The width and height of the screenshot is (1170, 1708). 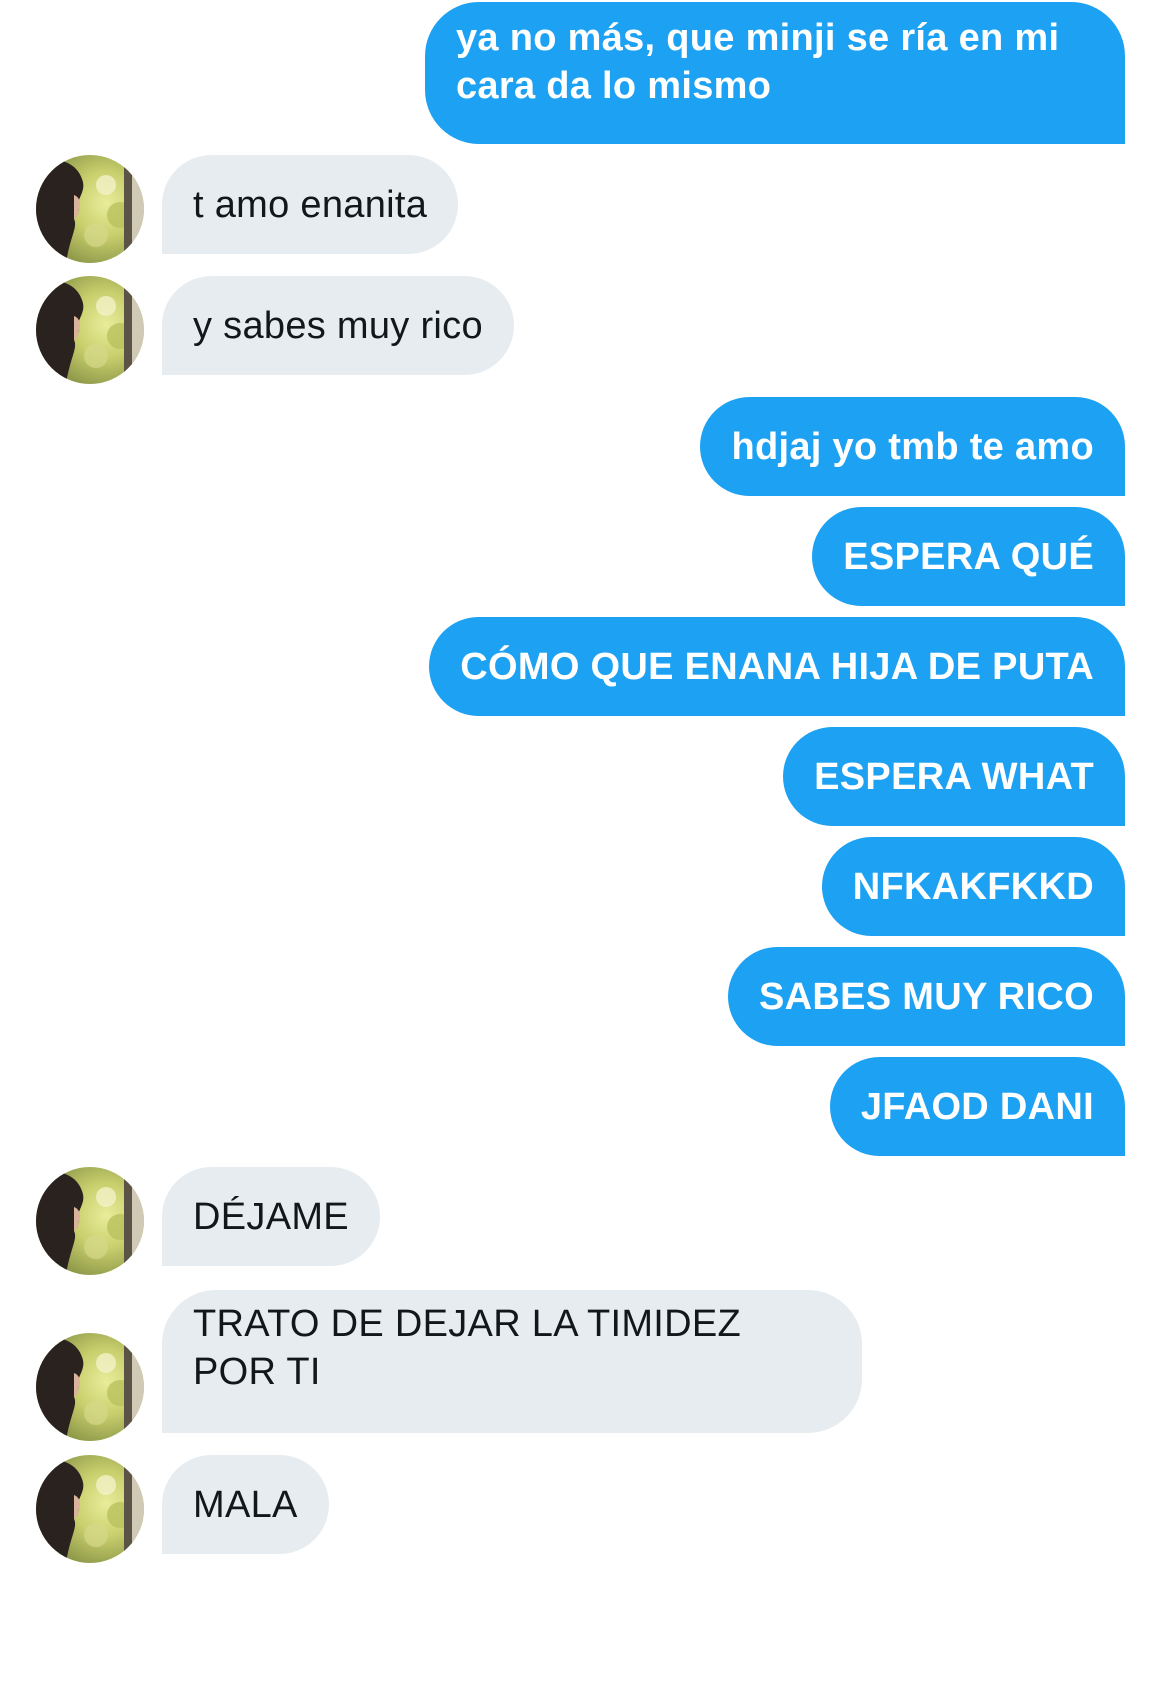 I want to click on received-message: t amo enanita, so click(x=310, y=204).